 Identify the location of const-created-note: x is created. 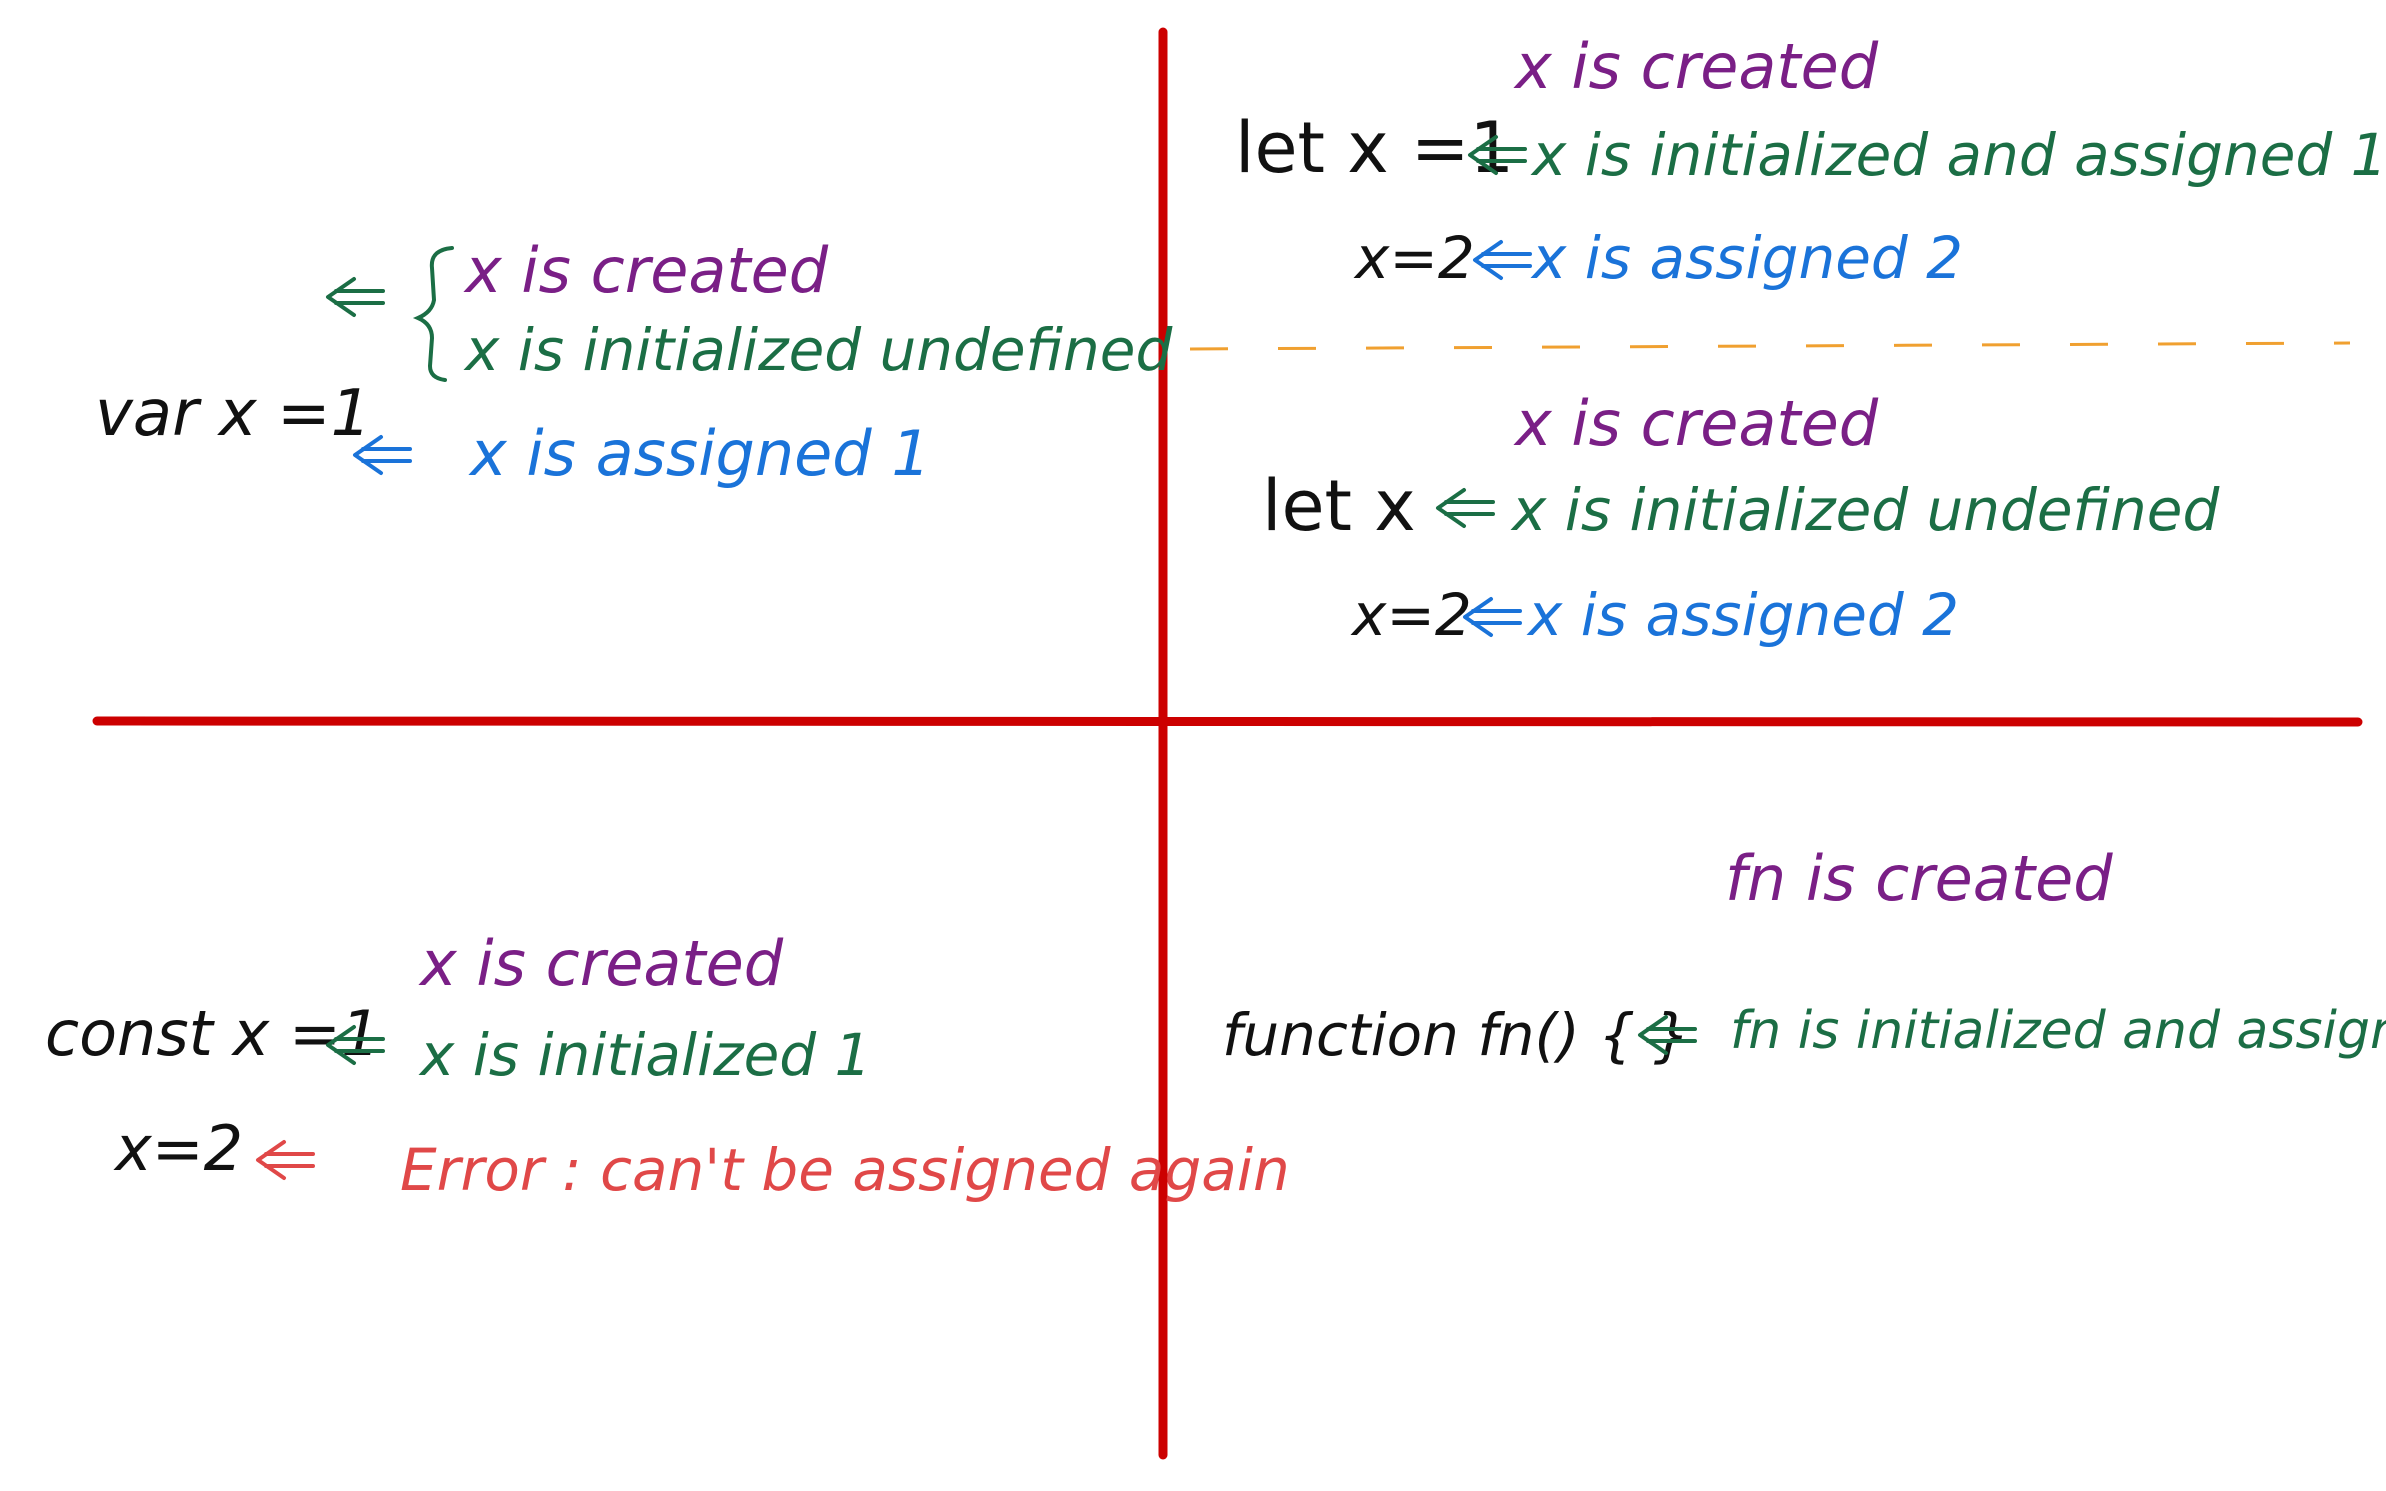
(601, 963).